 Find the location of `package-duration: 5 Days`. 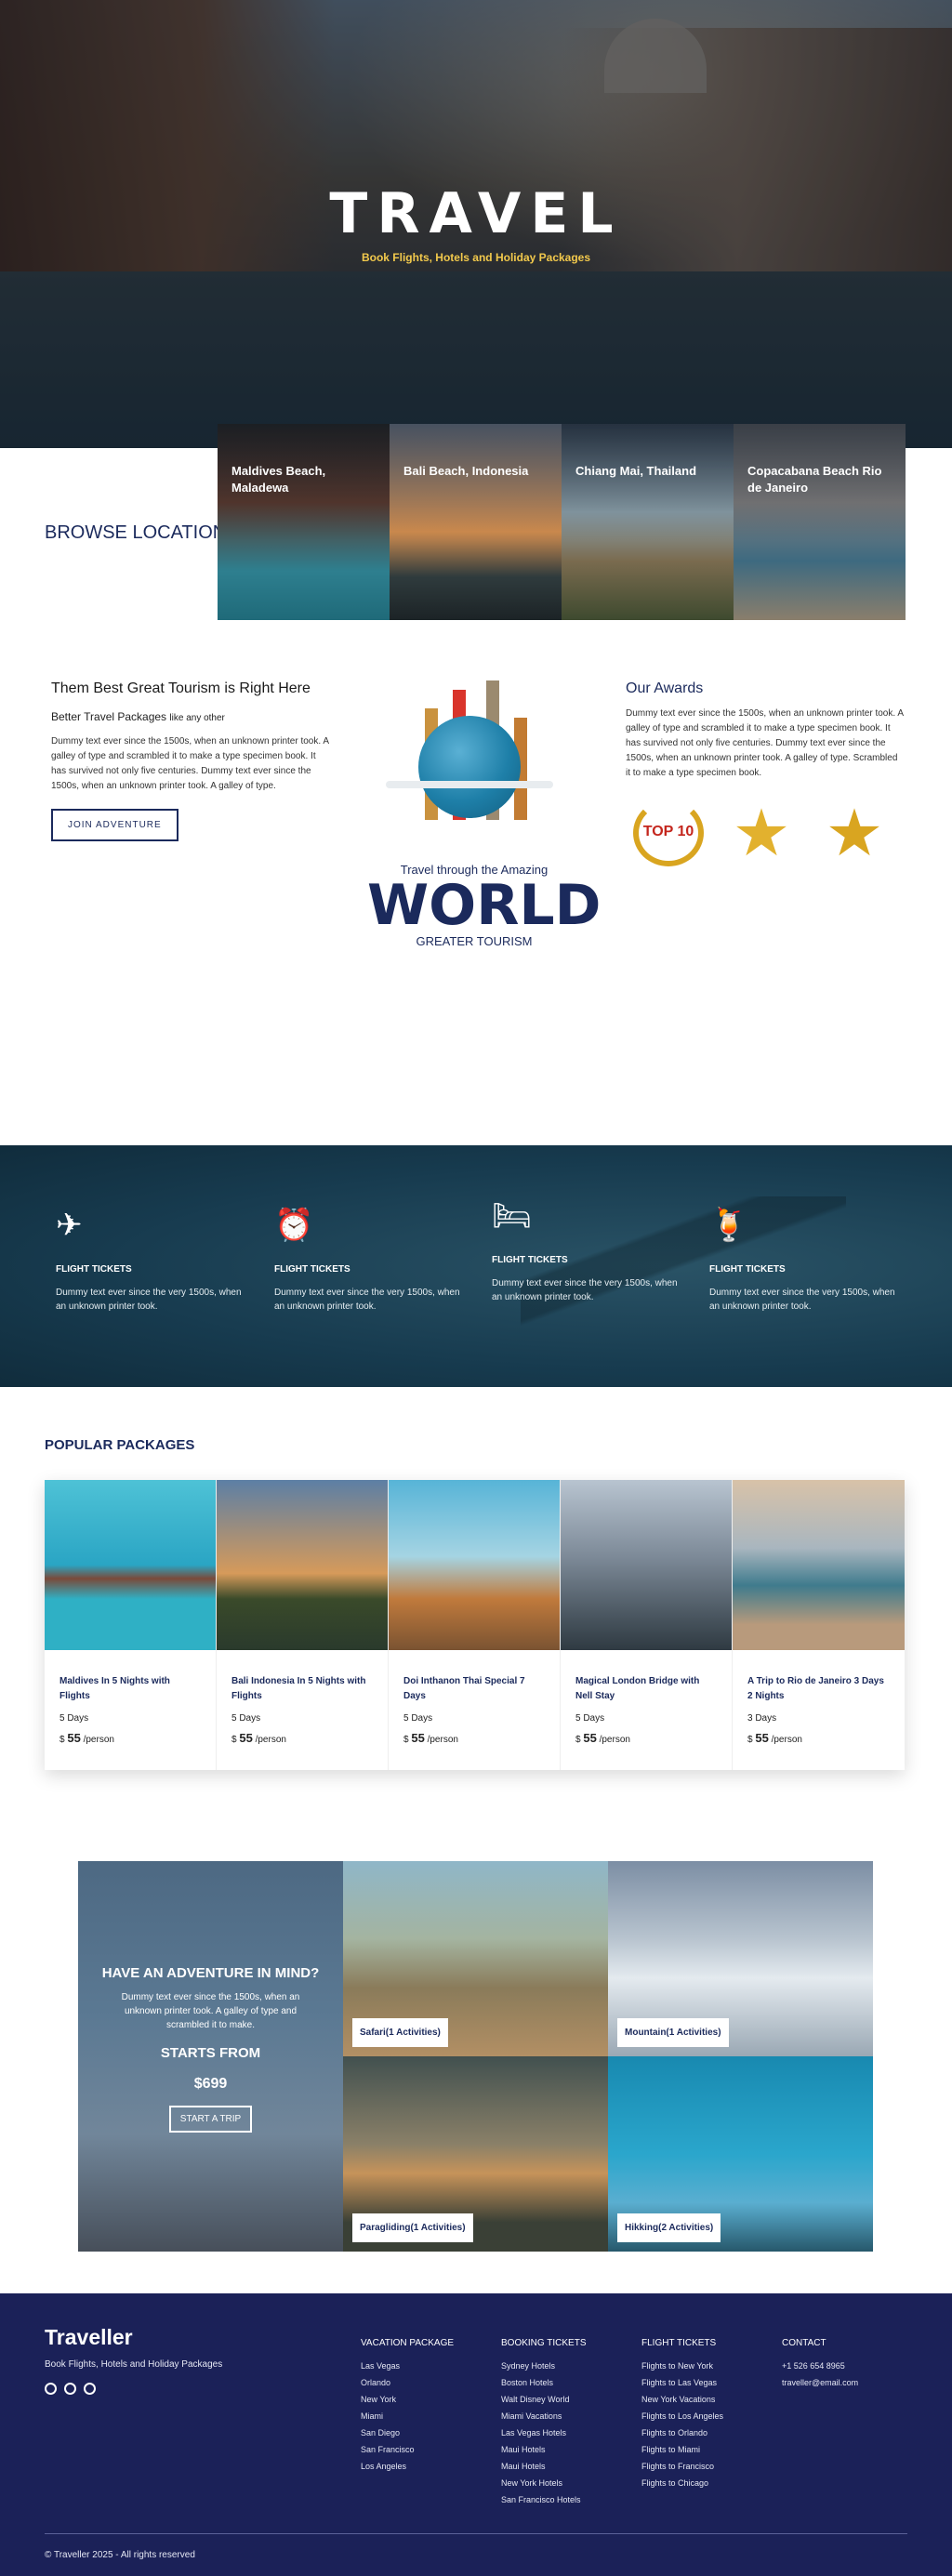

package-duration: 5 Days is located at coordinates (246, 1718).